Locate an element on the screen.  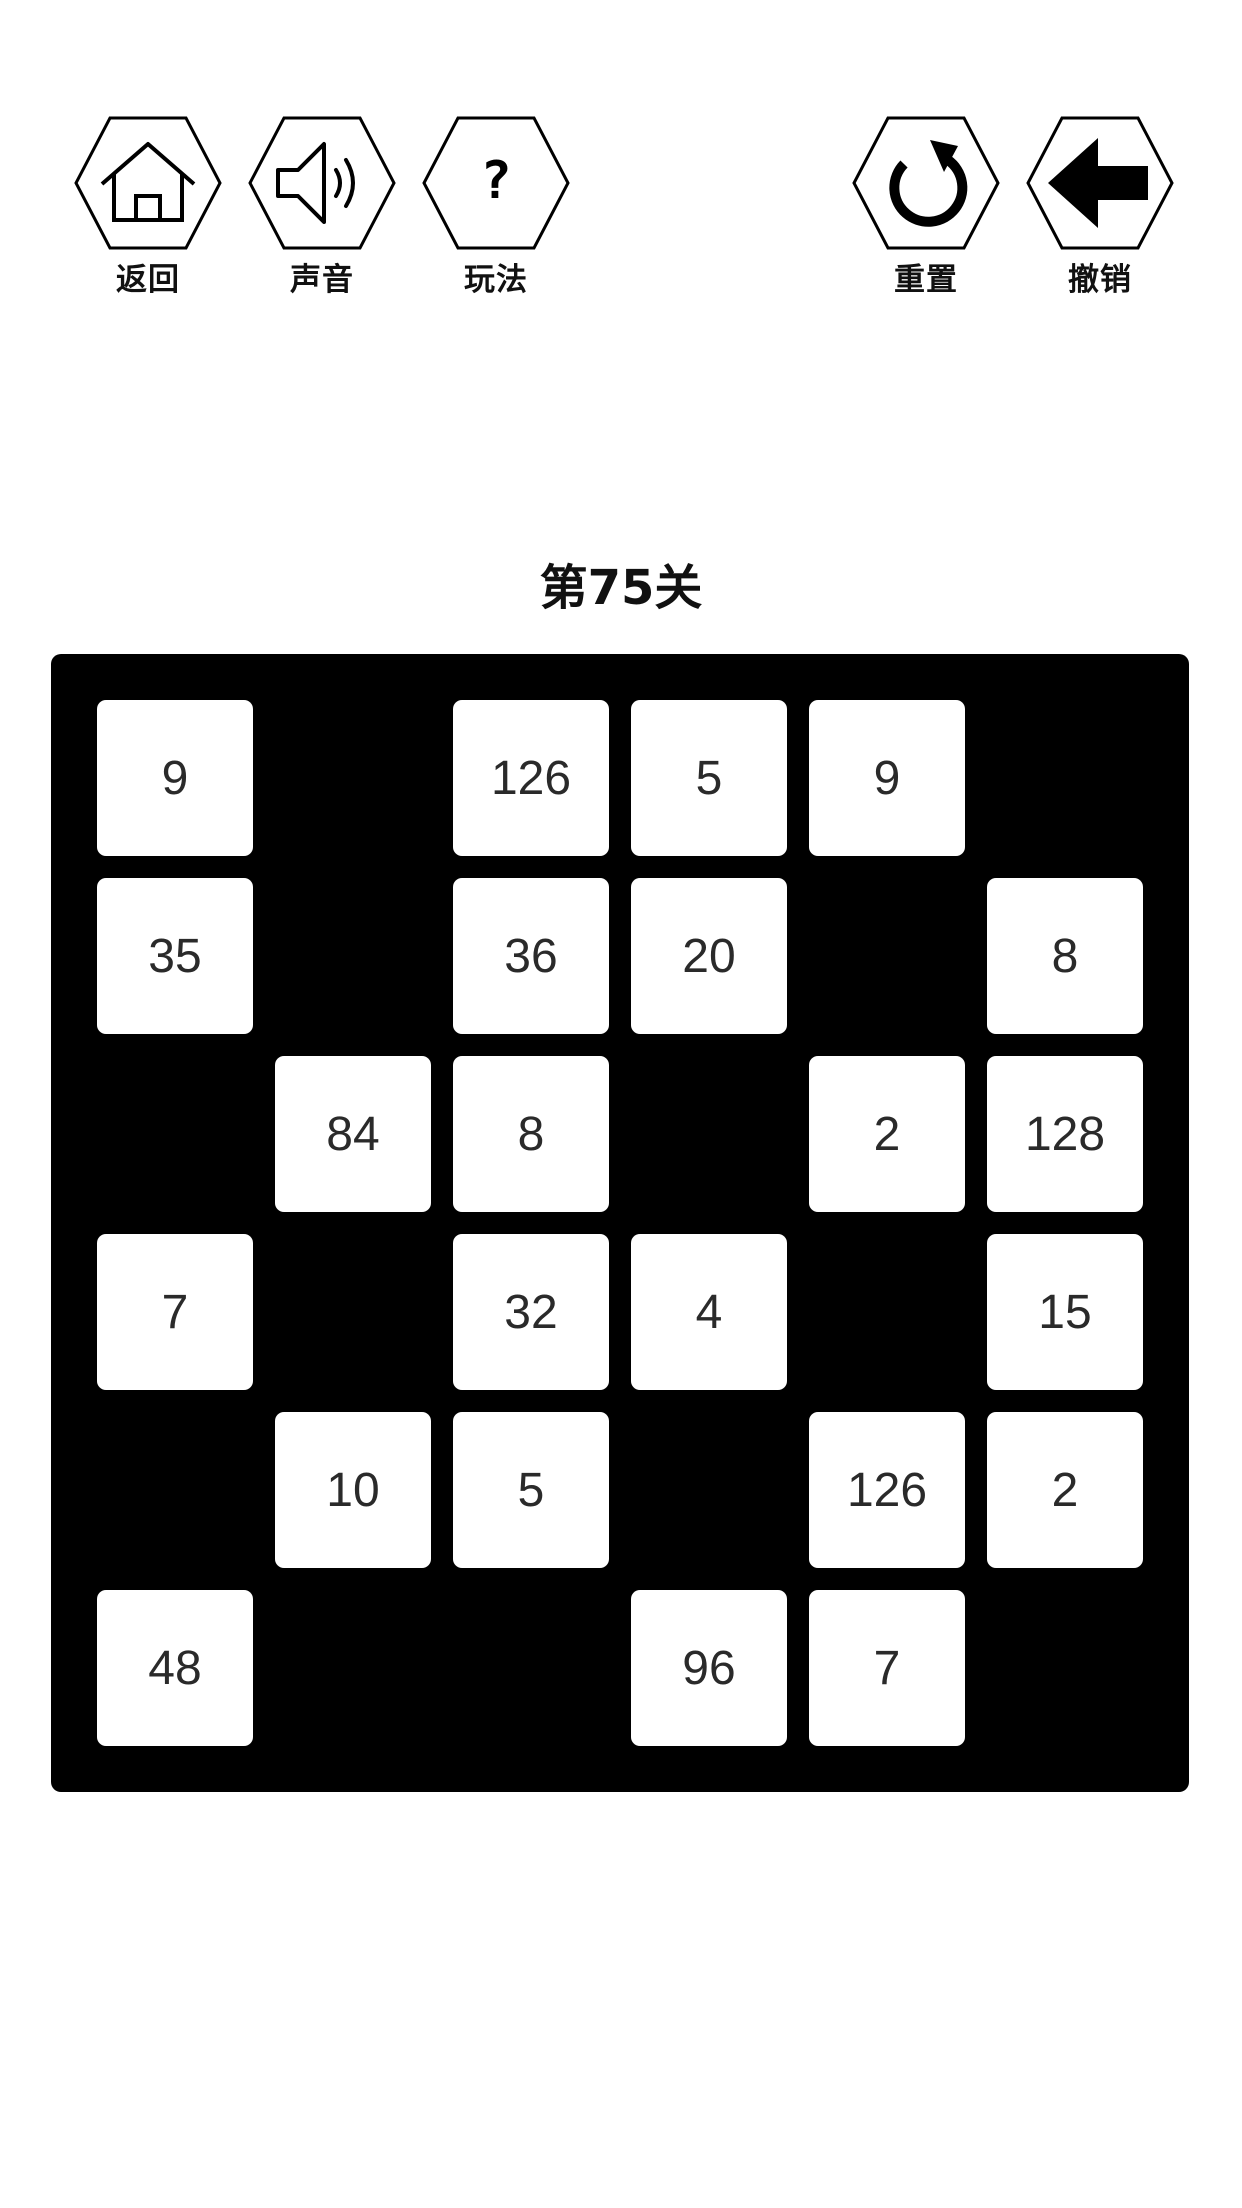
undo-label: 撤销 is located at coordinates (1100, 280).